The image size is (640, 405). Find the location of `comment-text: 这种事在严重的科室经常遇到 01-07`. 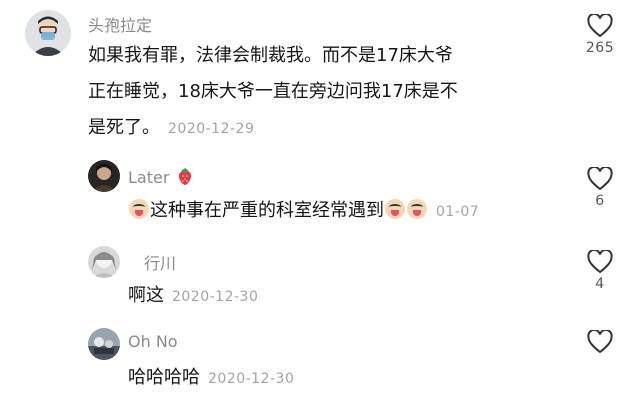

comment-text: 这种事在严重的科室经常遇到 01-07 is located at coordinates (343, 211).